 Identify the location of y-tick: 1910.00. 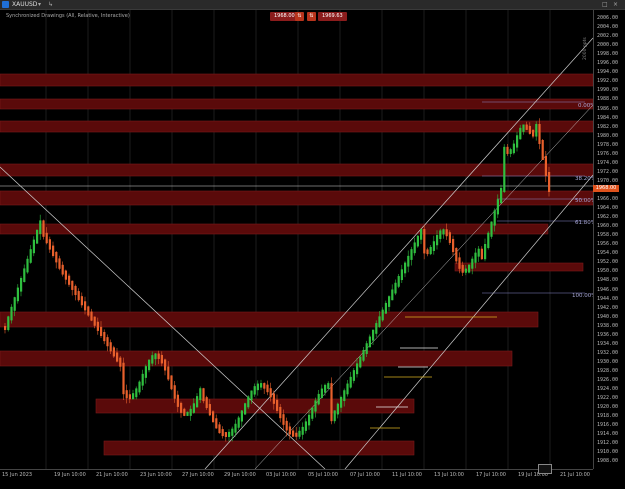
(608, 452).